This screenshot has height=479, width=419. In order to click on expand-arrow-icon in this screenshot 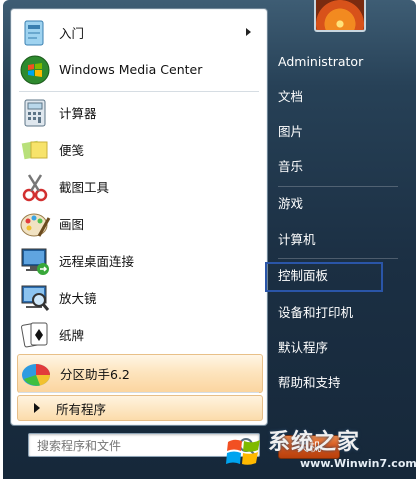, I will do `click(37, 408)`.